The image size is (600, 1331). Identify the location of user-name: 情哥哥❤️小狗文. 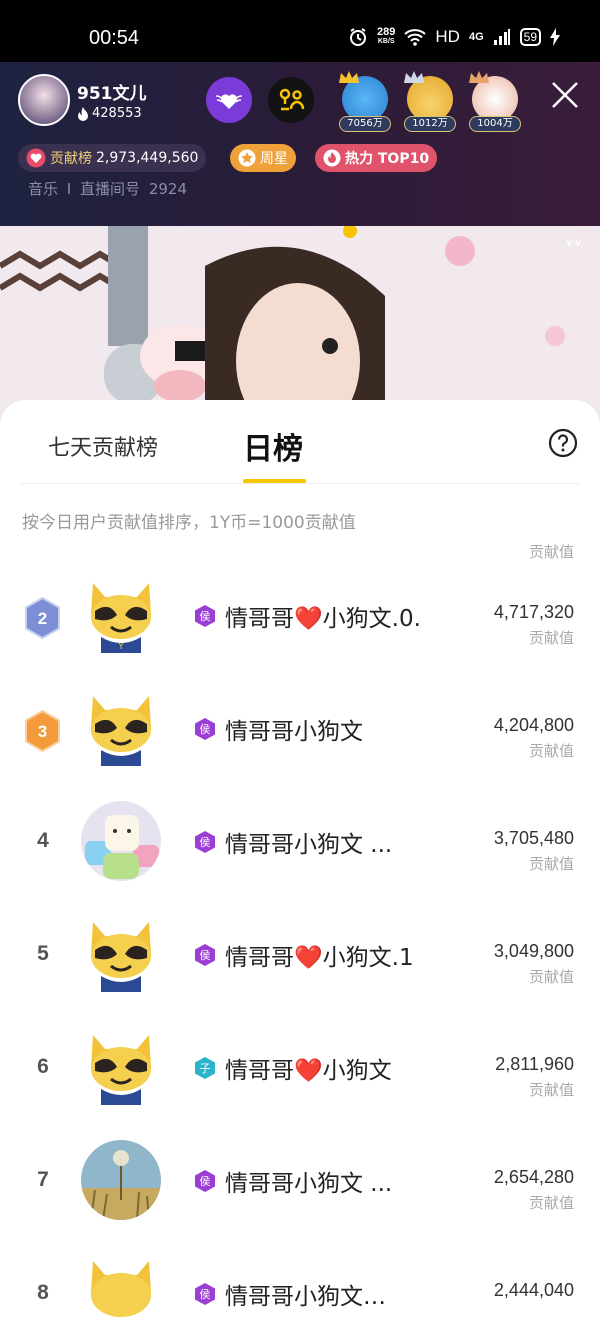
(308, 1068).